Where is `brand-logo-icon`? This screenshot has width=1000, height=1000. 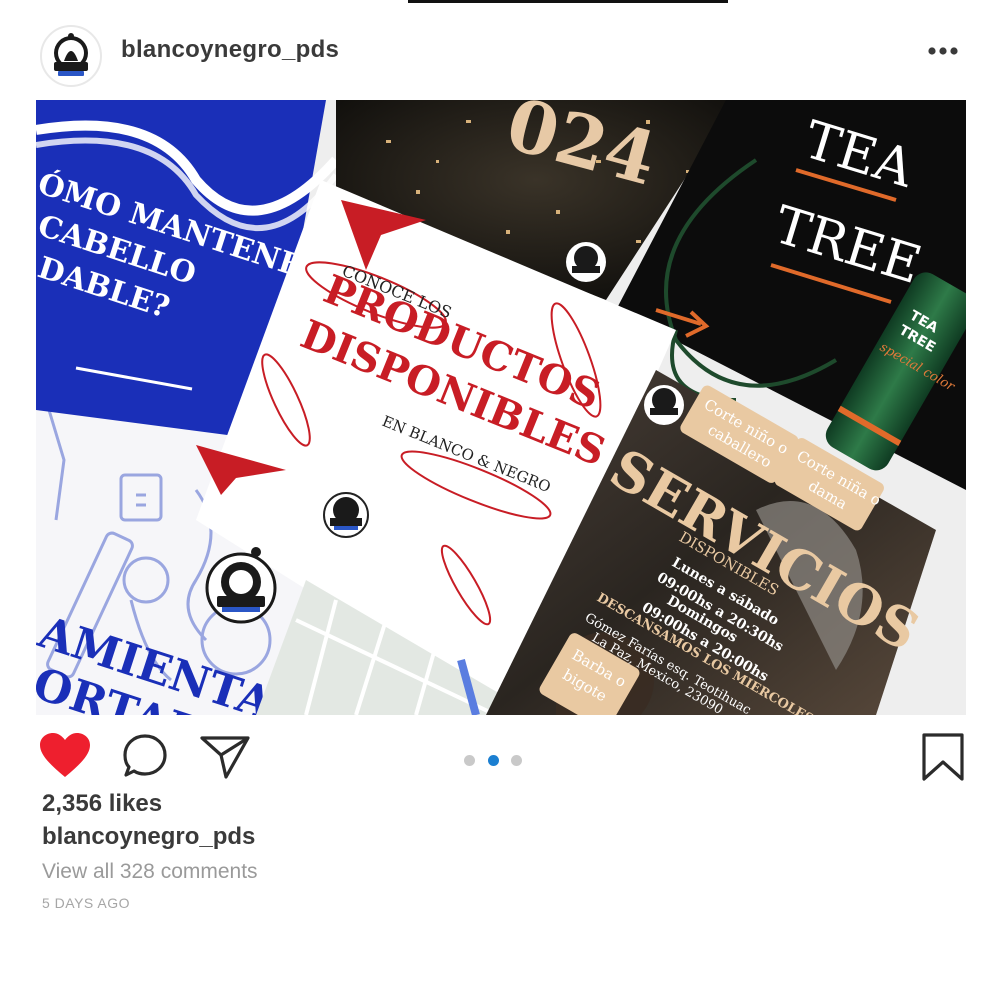 brand-logo-icon is located at coordinates (71, 56).